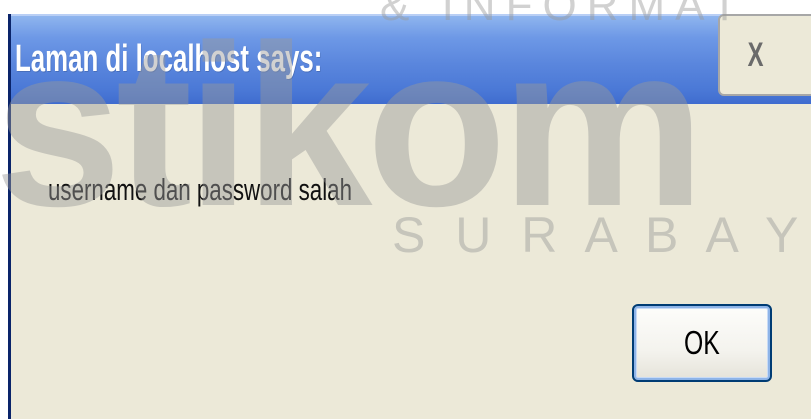 This screenshot has height=419, width=811. I want to click on close-button: X, so click(764, 55).